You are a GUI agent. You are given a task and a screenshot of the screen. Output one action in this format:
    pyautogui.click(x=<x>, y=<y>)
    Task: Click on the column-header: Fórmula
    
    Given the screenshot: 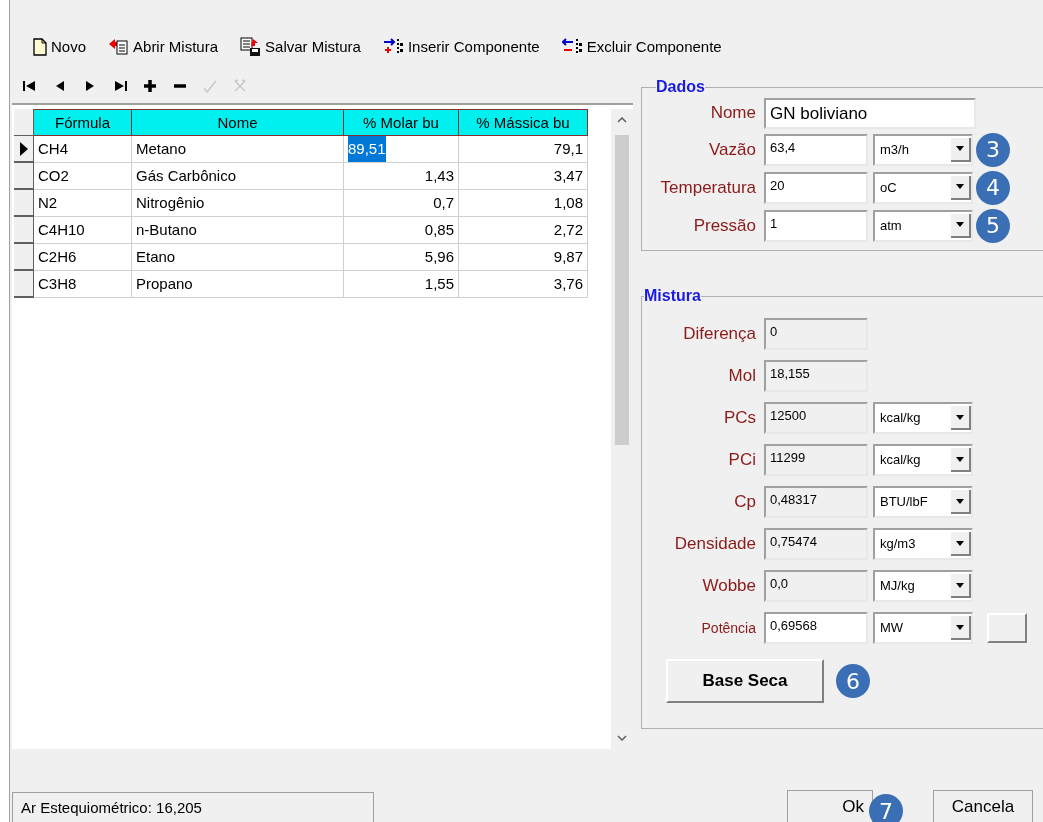 What is the action you would take?
    pyautogui.click(x=83, y=122)
    